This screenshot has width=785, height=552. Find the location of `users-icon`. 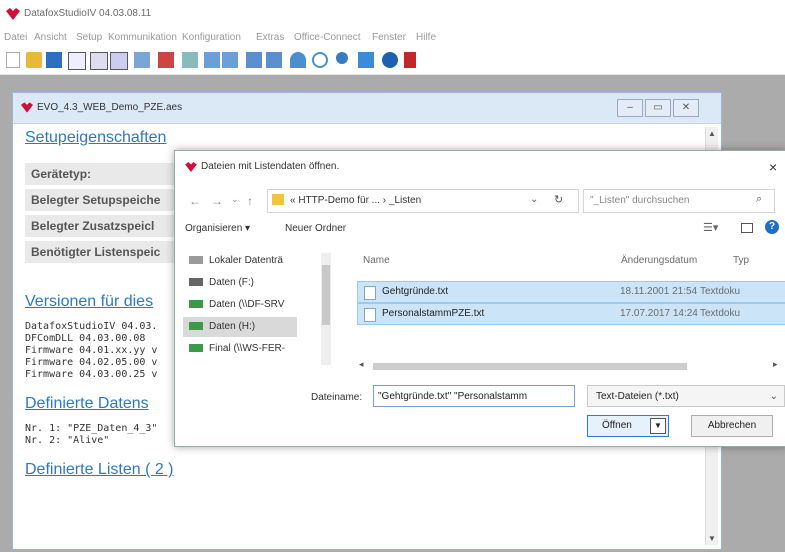

users-icon is located at coordinates (298, 60).